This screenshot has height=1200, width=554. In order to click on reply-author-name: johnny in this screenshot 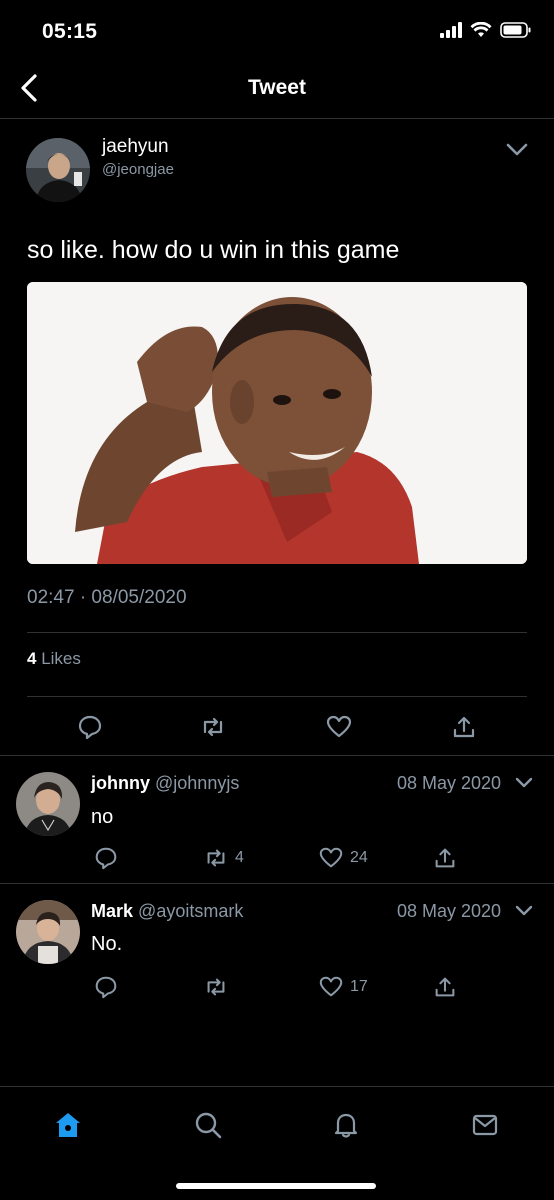, I will do `click(120, 783)`.